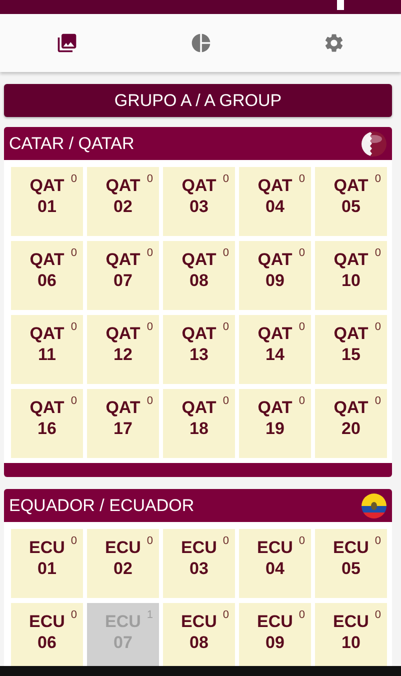 The image size is (401, 676). I want to click on pie-chart-icon, so click(201, 43).